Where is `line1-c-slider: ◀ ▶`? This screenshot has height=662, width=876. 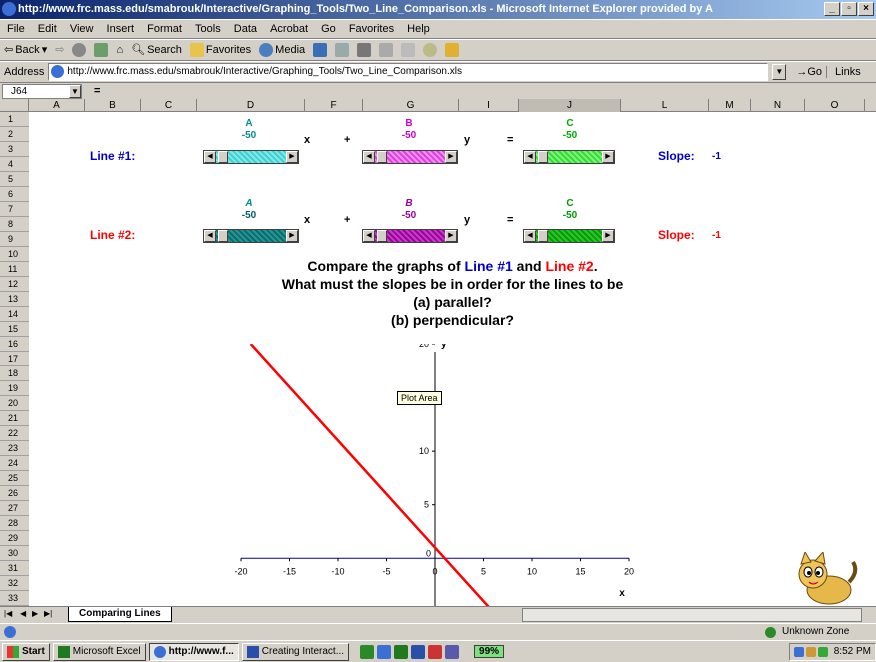
line1-c-slider: ◀ ▶ is located at coordinates (569, 157).